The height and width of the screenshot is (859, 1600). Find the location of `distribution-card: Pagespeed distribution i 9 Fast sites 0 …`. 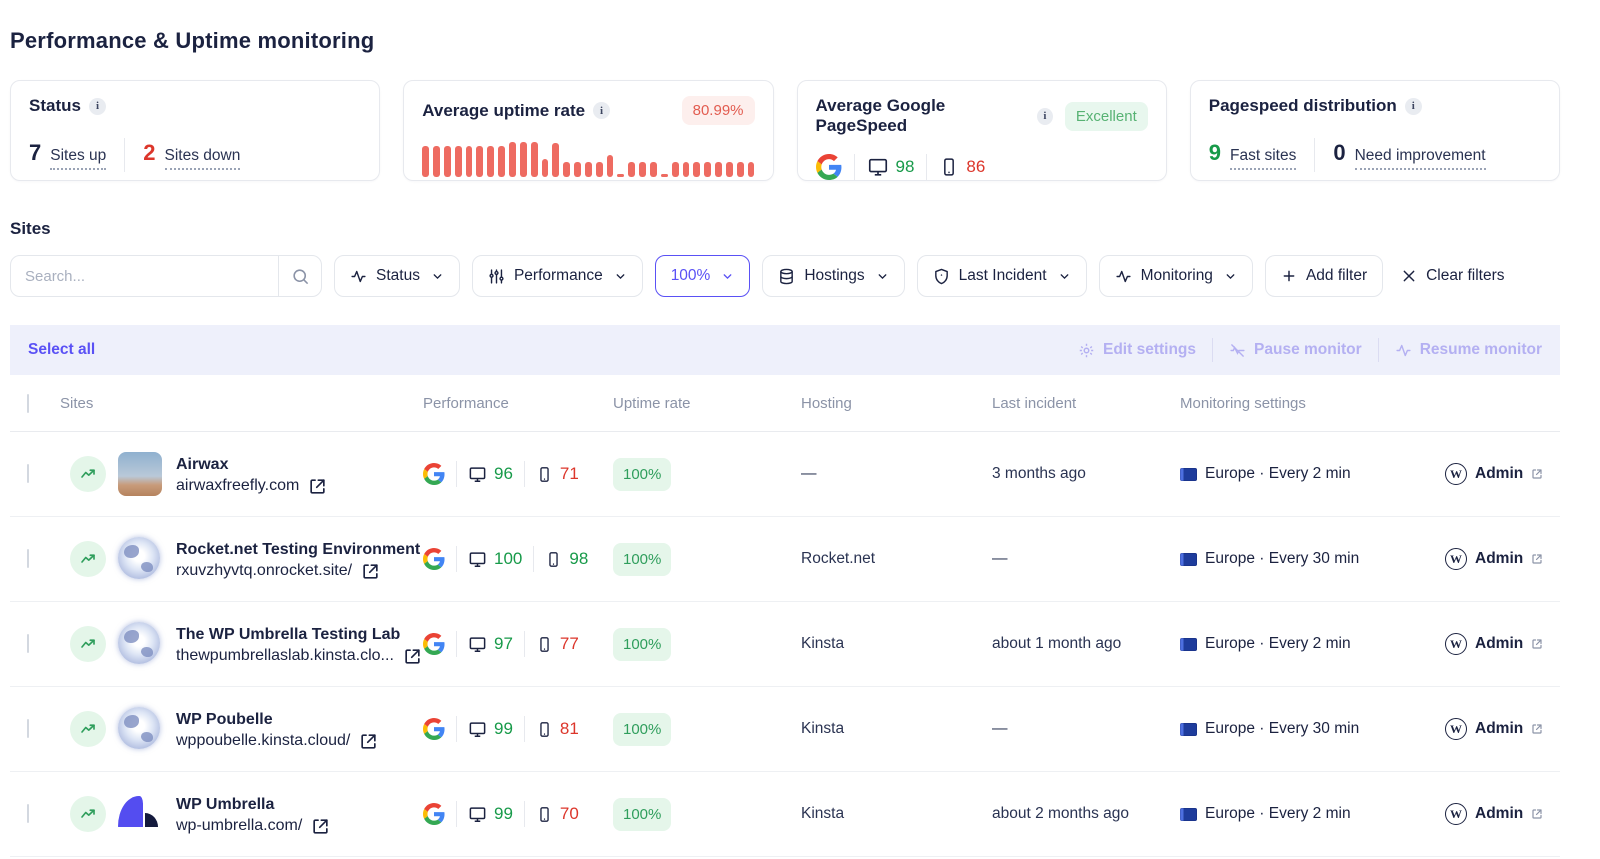

distribution-card: Pagespeed distribution i 9 Fast sites 0 … is located at coordinates (1374, 130).